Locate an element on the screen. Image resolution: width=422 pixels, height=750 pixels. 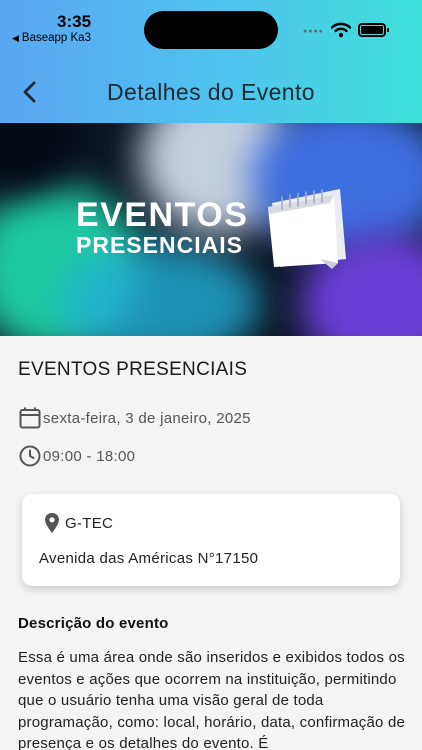
location-address: Avenida das Américas N°17150 is located at coordinates (149, 558).